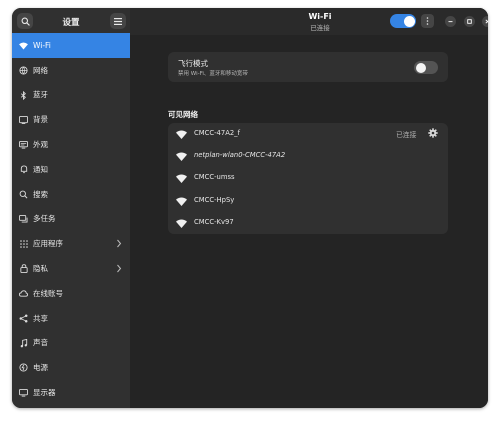 This screenshot has height=421, width=500. What do you see at coordinates (40, 95) in the screenshot?
I see `sidebar-item-label: 蓝牙` at bounding box center [40, 95].